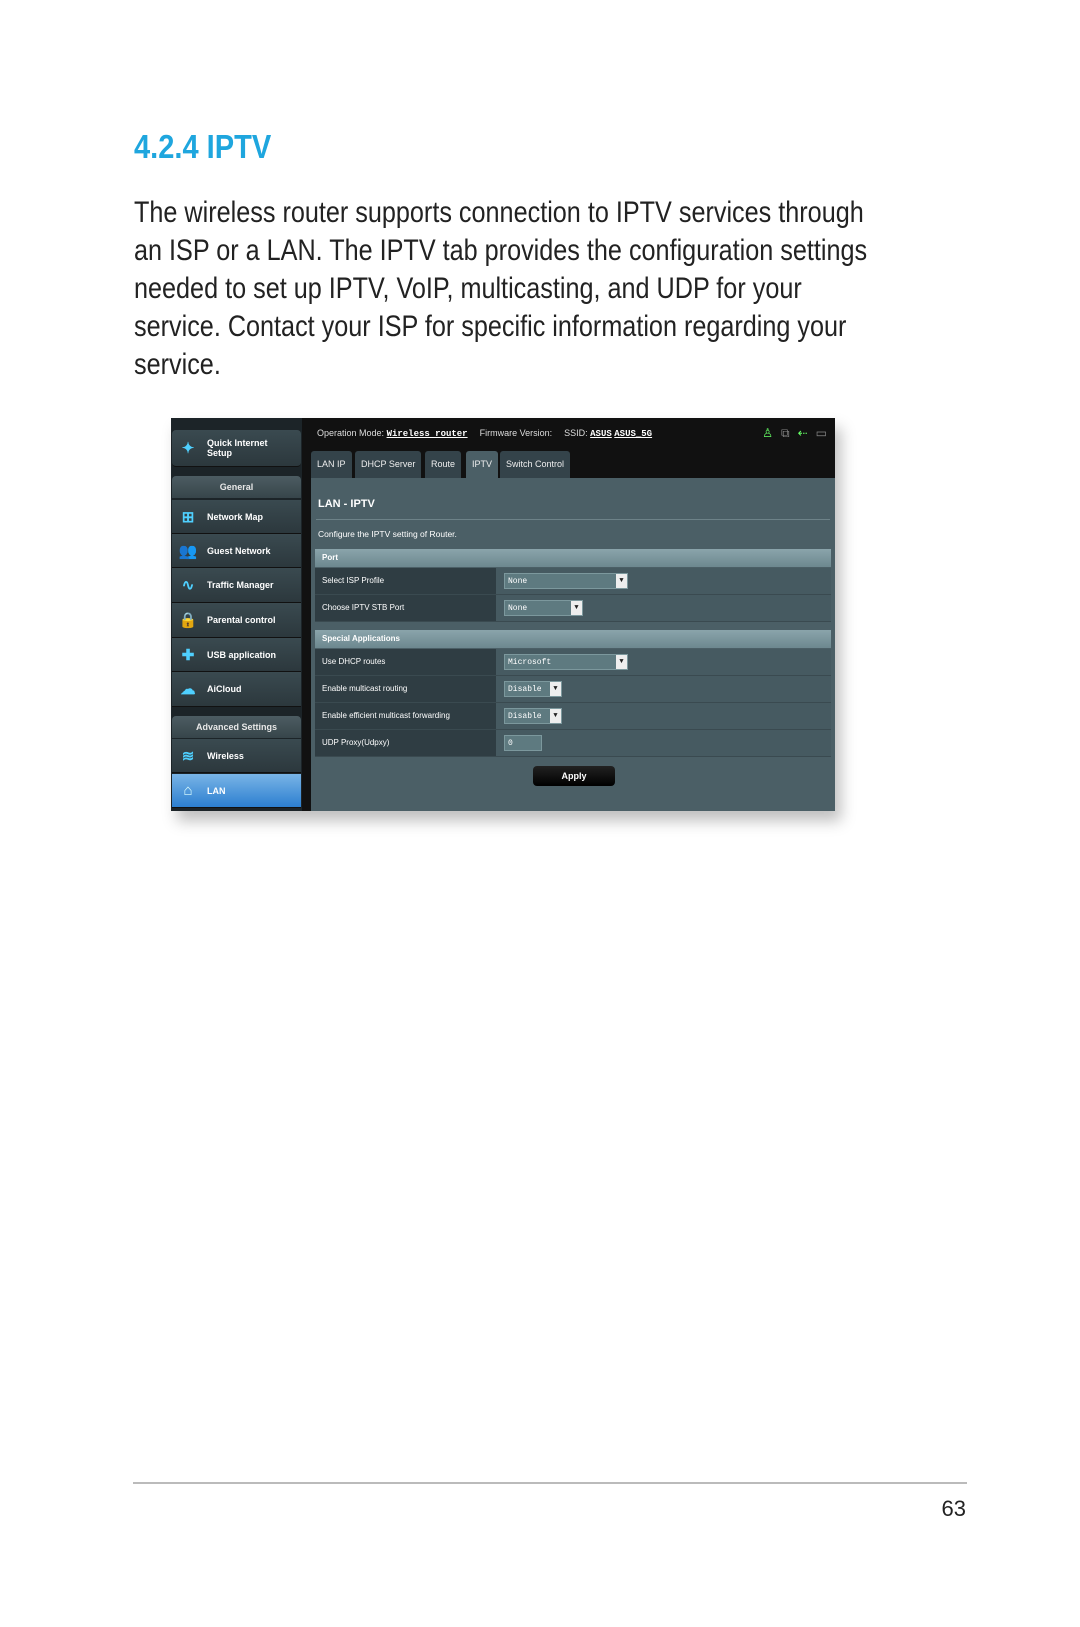 The height and width of the screenshot is (1627, 1080). I want to click on page-description: Configure the IPTV setting of Router., so click(387, 534).